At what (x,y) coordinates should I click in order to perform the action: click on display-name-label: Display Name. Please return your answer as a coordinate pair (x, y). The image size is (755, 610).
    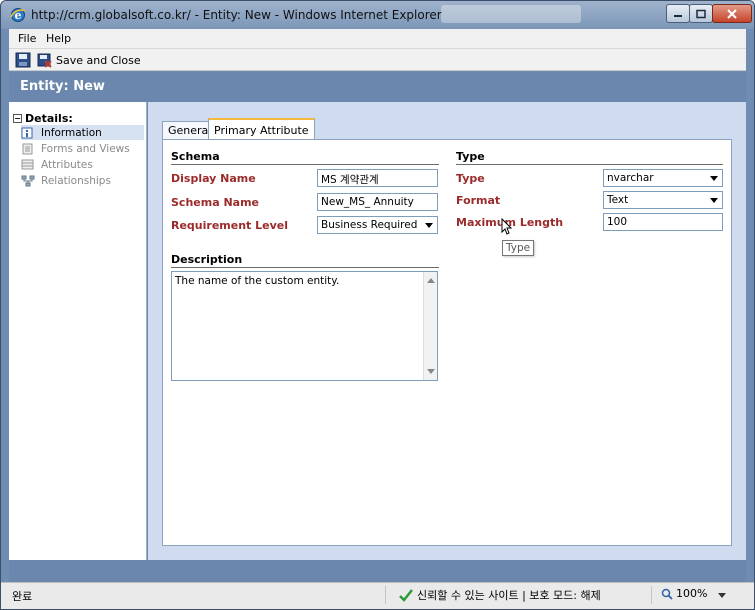
    Looking at the image, I should click on (213, 178).